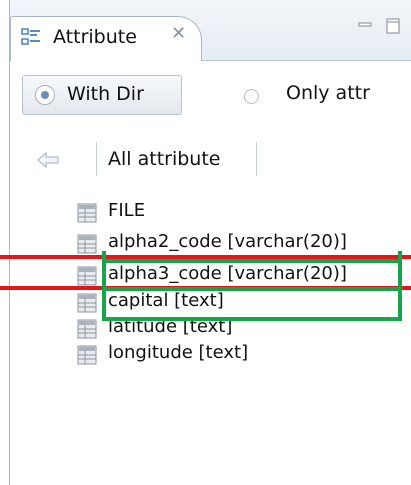 Image resolution: width=411 pixels, height=485 pixels. I want to click on list-item-label: alpha2_code [varchar(20)], so click(227, 241).